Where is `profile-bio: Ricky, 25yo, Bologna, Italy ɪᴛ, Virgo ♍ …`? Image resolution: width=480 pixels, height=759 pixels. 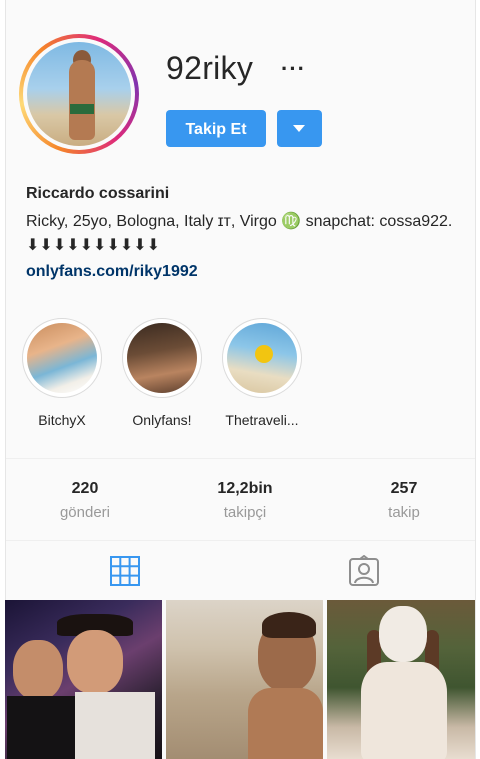 profile-bio: Ricky, 25yo, Bologna, Italy ɪᴛ, Virgo ♍ … is located at coordinates (239, 233).